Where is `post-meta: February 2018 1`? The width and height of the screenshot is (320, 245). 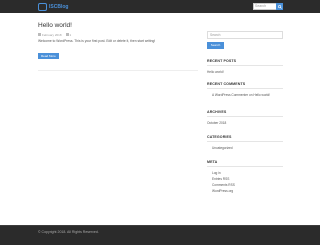 post-meta: February 2018 1 is located at coordinates (118, 34).